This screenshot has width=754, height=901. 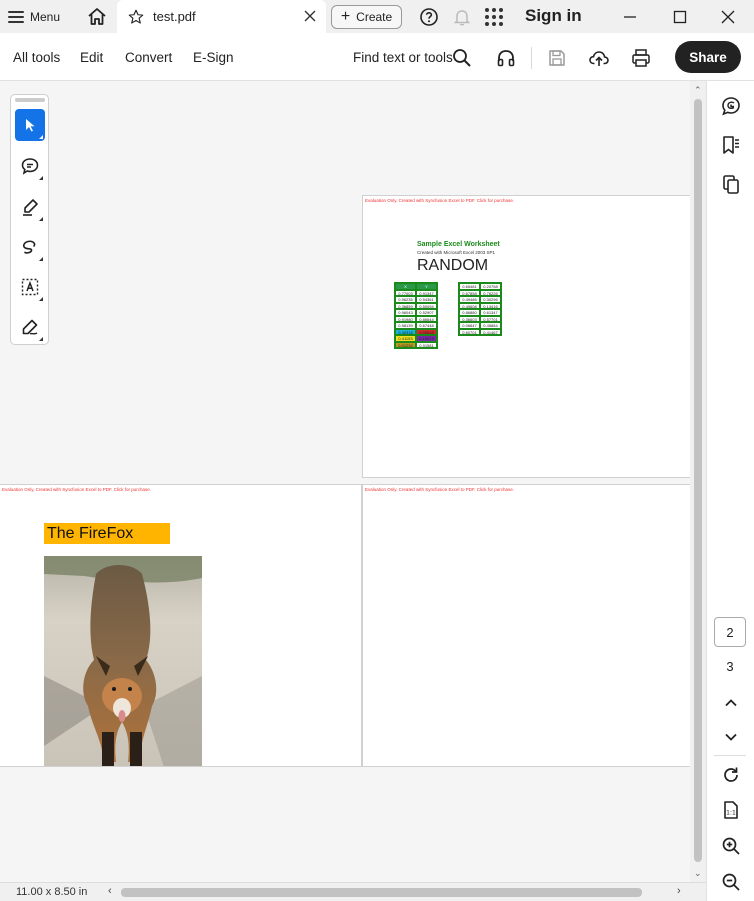 What do you see at coordinates (97, 17) in the screenshot?
I see `home-icon` at bounding box center [97, 17].